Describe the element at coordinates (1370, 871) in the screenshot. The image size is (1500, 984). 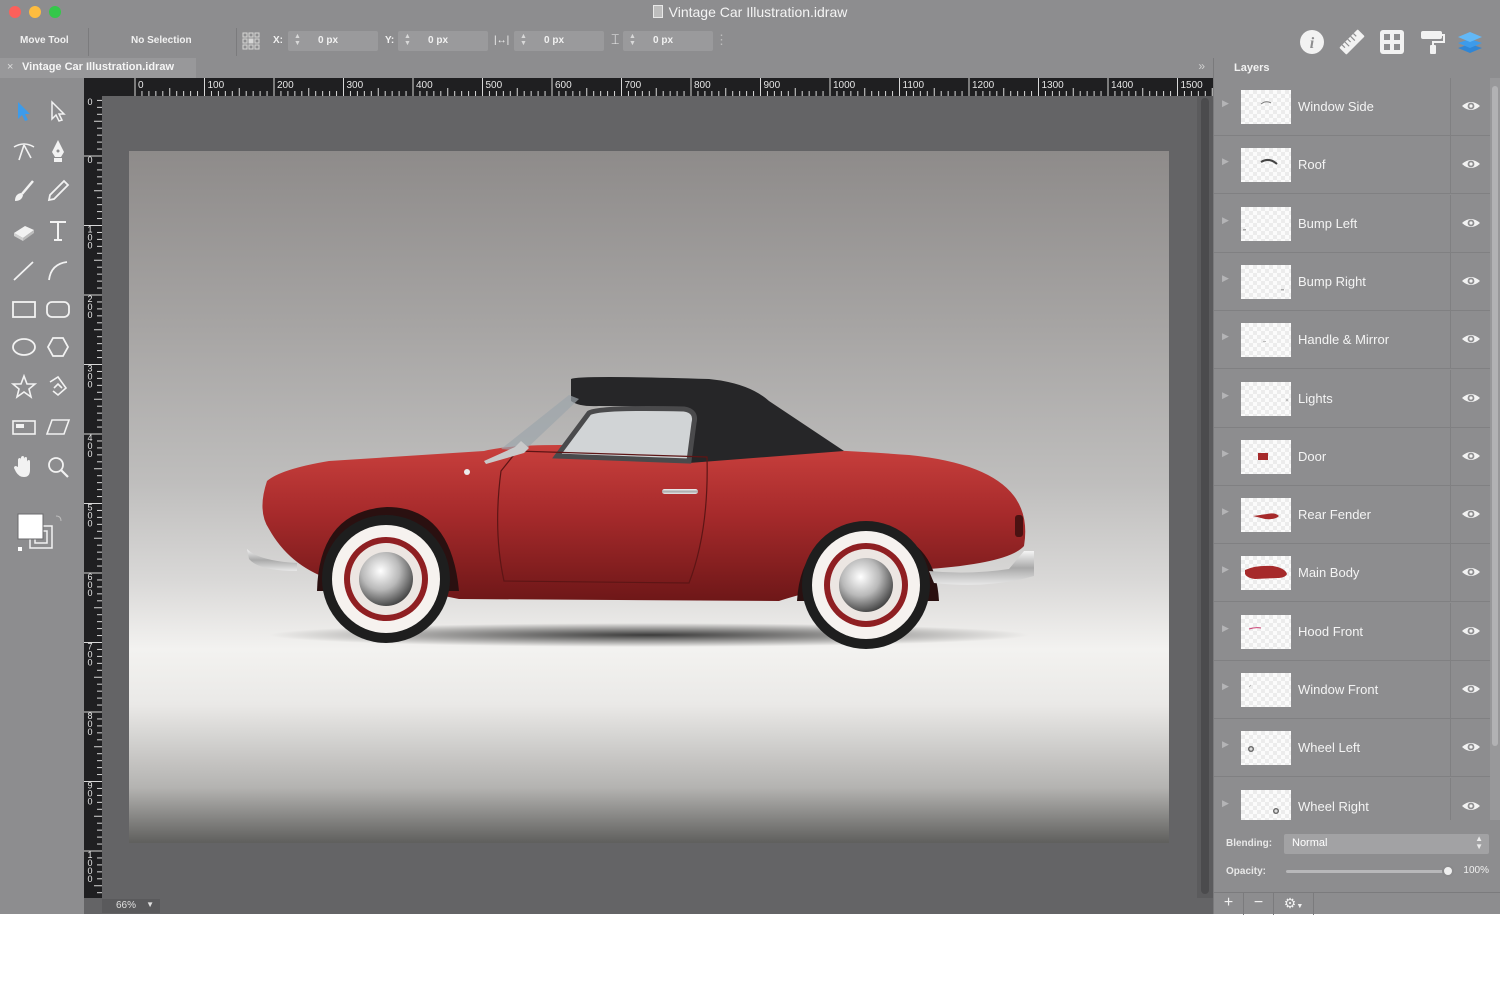
I see `opacity-slider` at that location.